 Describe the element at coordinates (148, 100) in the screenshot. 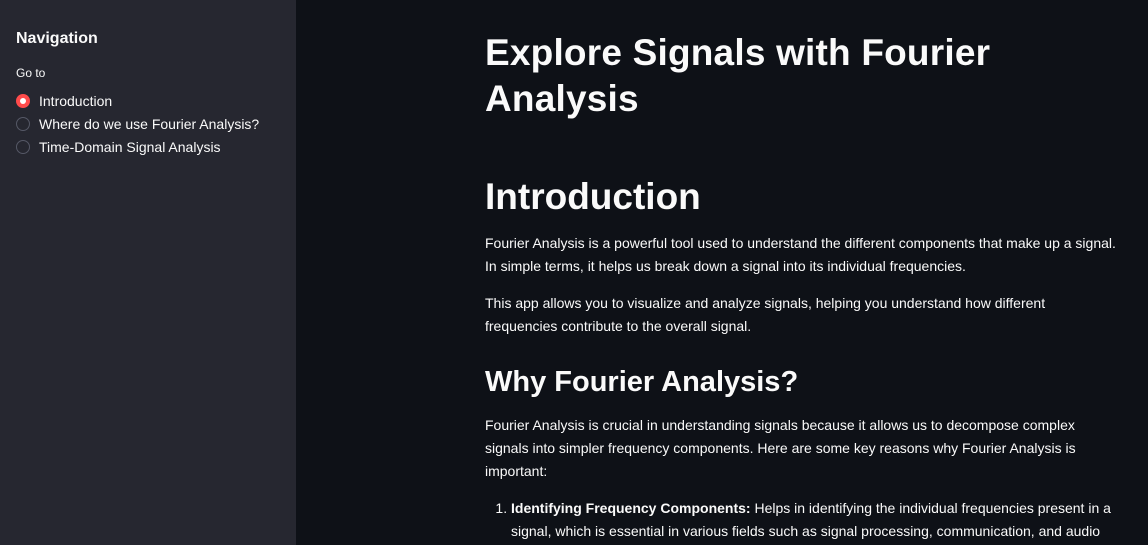

I see `radio-option-introduction: Introduction` at that location.